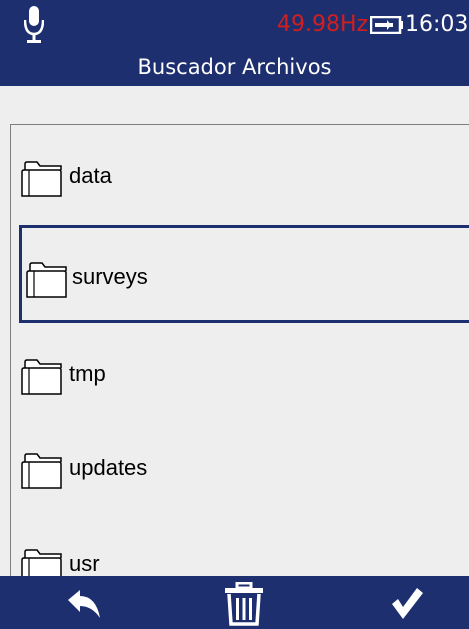  What do you see at coordinates (84, 563) in the screenshot?
I see `list-item-label: usr` at bounding box center [84, 563].